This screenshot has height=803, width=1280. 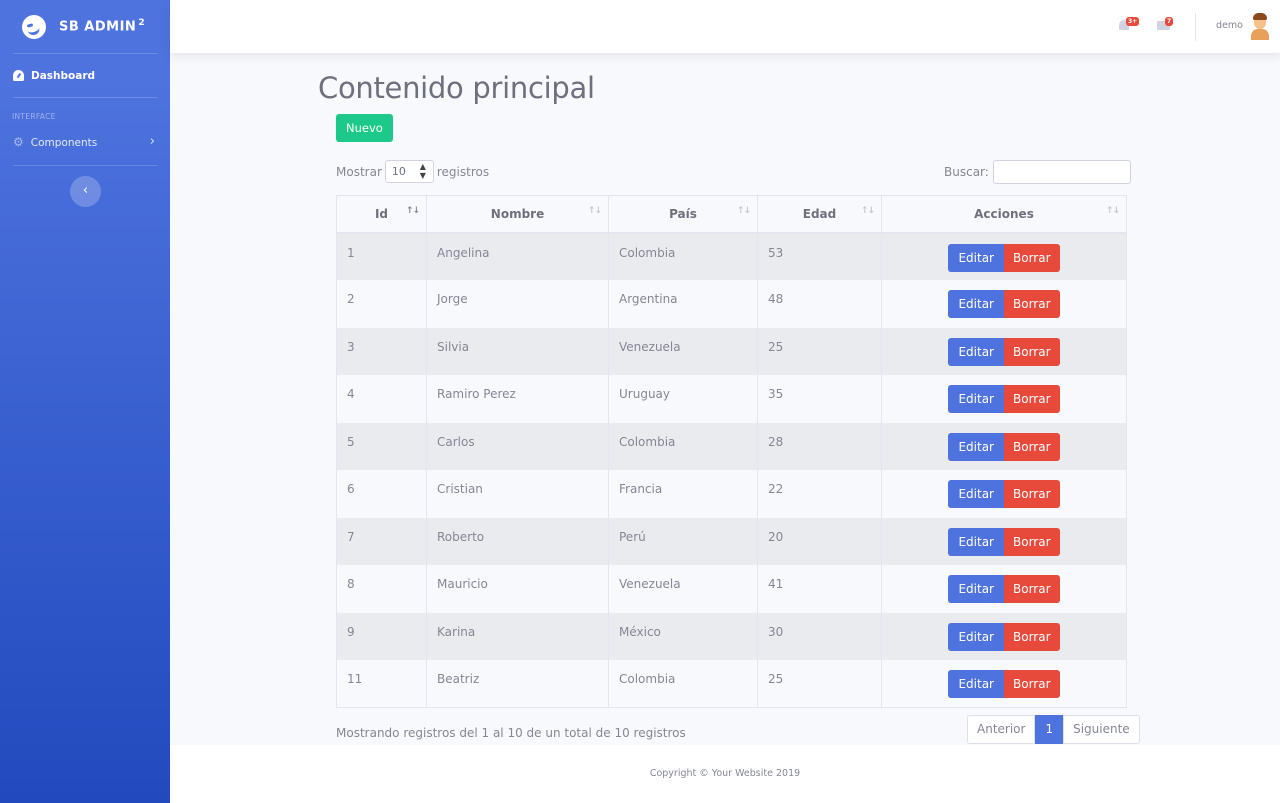 What do you see at coordinates (381, 589) in the screenshot?
I see `cell-id: 8` at bounding box center [381, 589].